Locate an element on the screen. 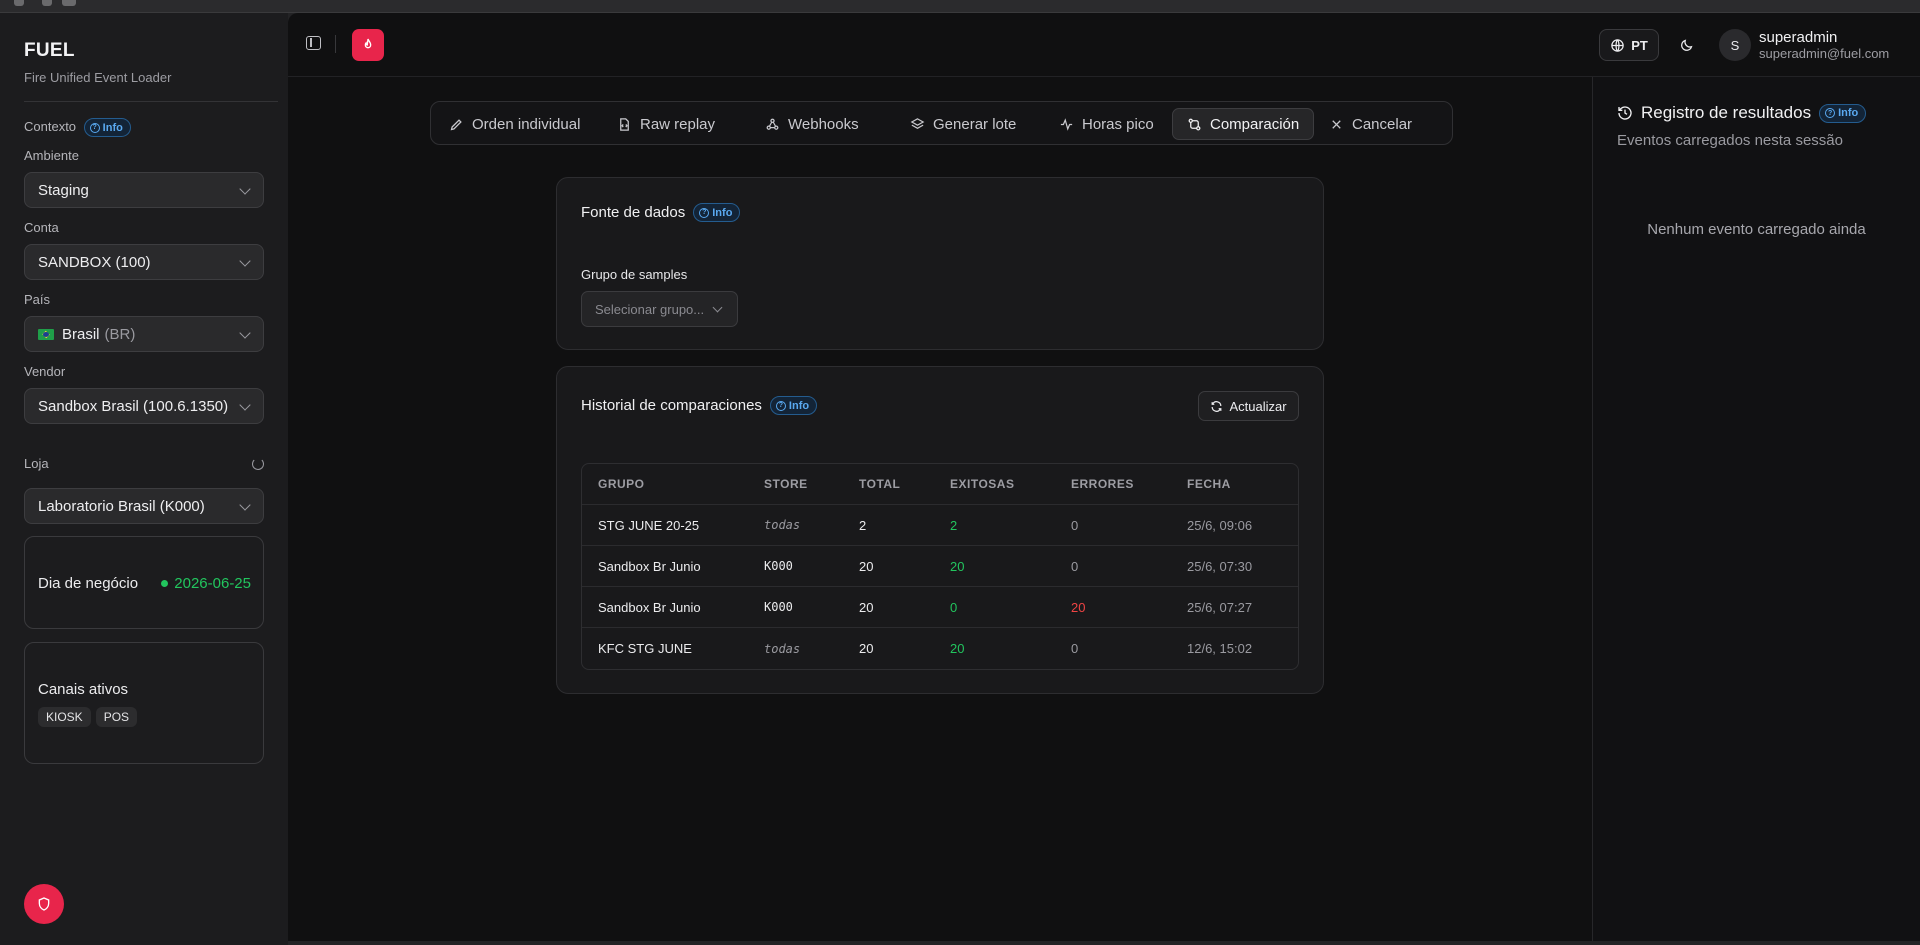 The width and height of the screenshot is (1920, 945). channel-chip-list: KIOSK POS is located at coordinates (90, 717).